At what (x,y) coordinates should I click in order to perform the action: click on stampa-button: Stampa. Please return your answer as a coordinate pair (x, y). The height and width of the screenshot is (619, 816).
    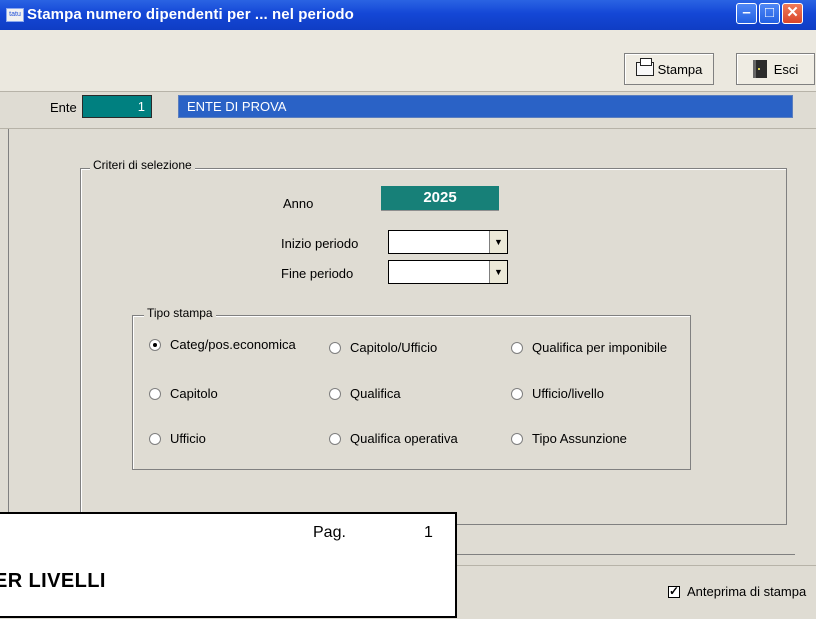
    Looking at the image, I should click on (669, 69).